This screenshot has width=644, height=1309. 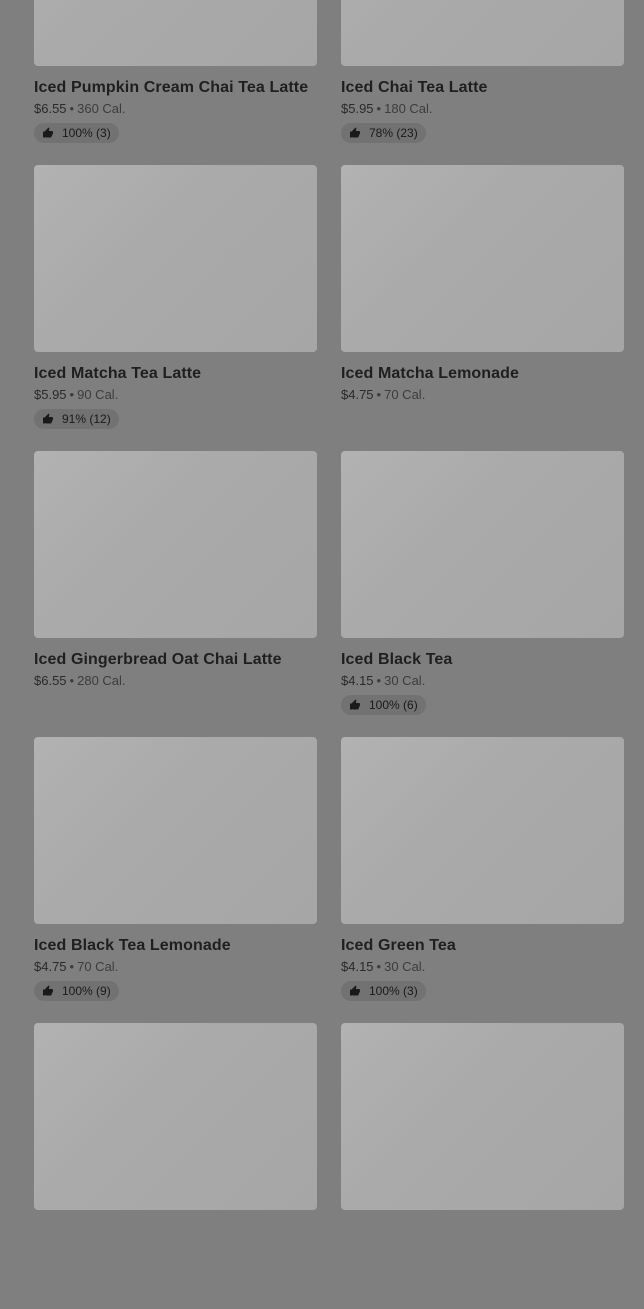 I want to click on menu-item-card: Iced Green Tea $4.15 • 30 Cal. 100% (3), so click(x=482, y=880).